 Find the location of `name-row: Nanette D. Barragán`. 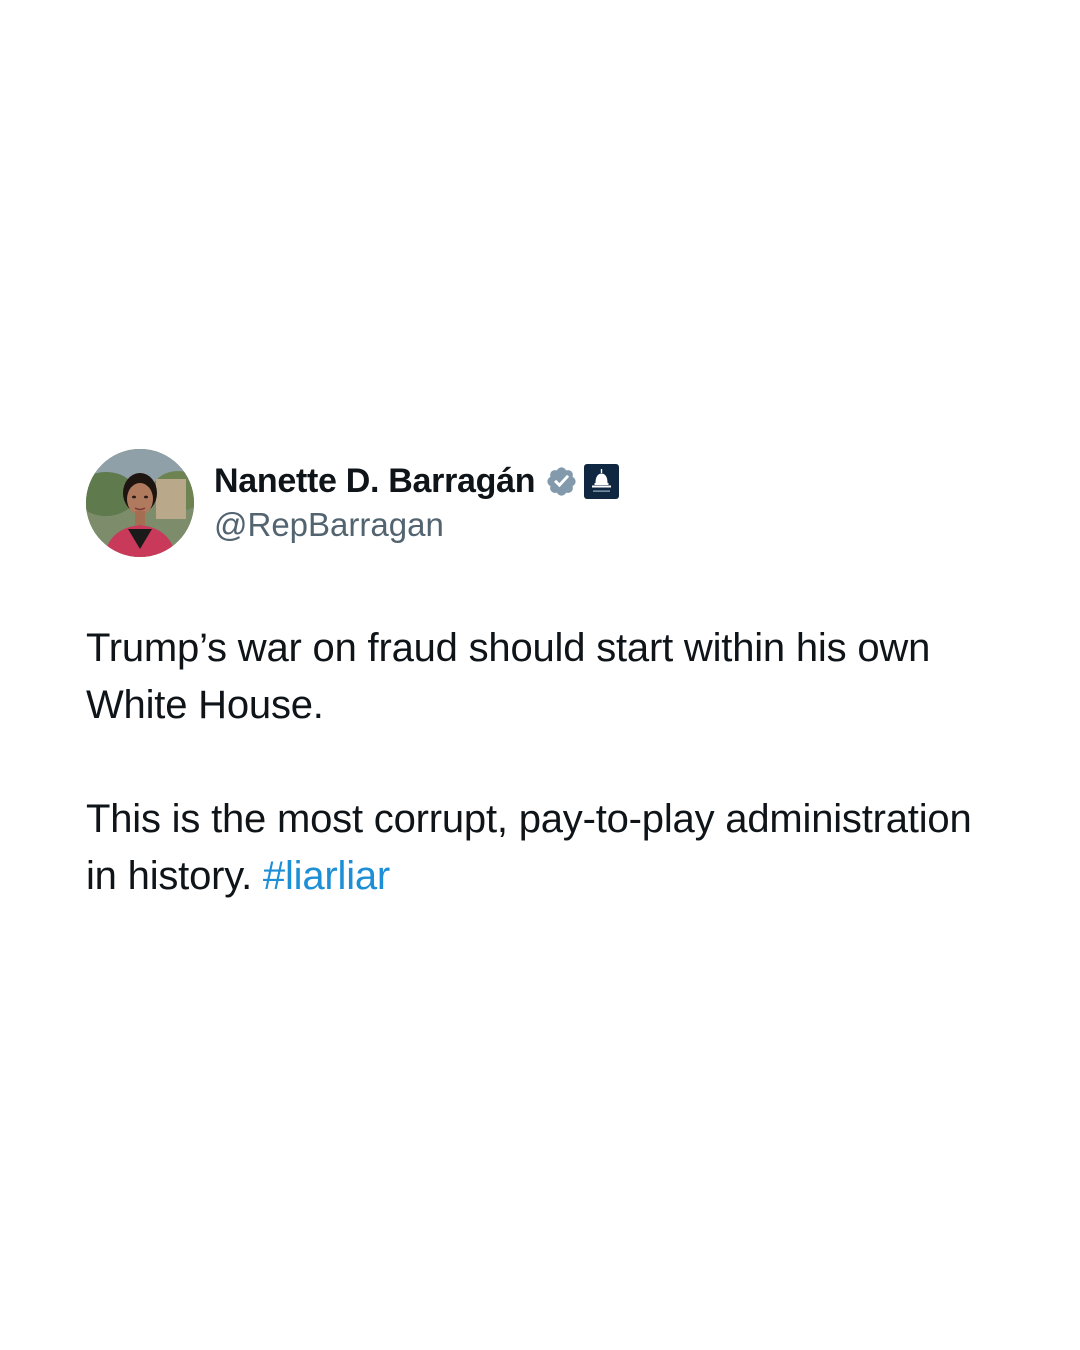

name-row: Nanette D. Barragán is located at coordinates (417, 481).